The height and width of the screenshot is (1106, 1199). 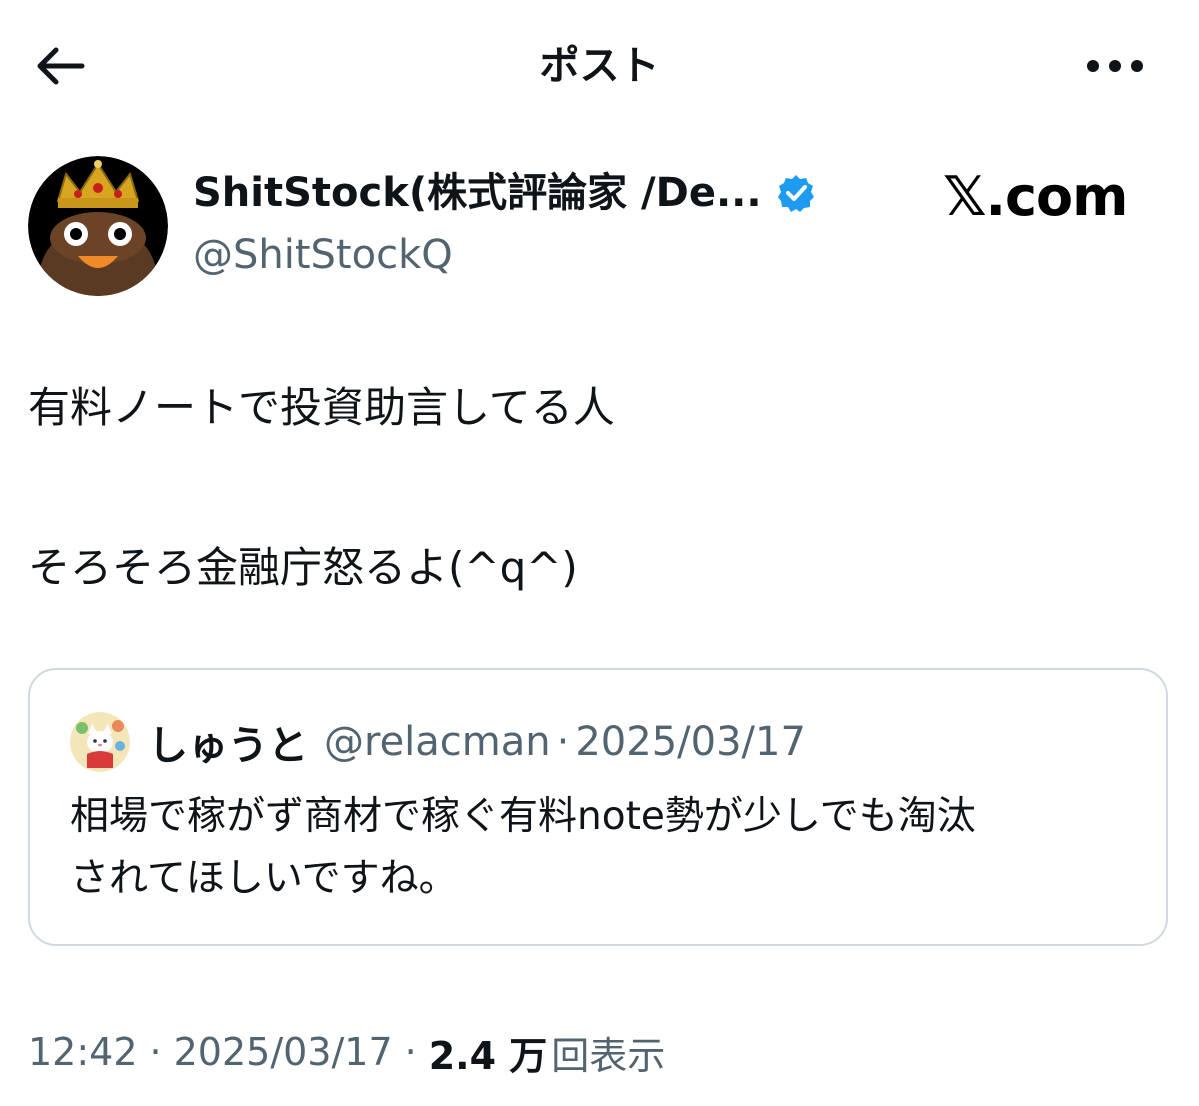 What do you see at coordinates (321, 407) in the screenshot?
I see `post-line-1: 有料ノートで投資助言してる人` at bounding box center [321, 407].